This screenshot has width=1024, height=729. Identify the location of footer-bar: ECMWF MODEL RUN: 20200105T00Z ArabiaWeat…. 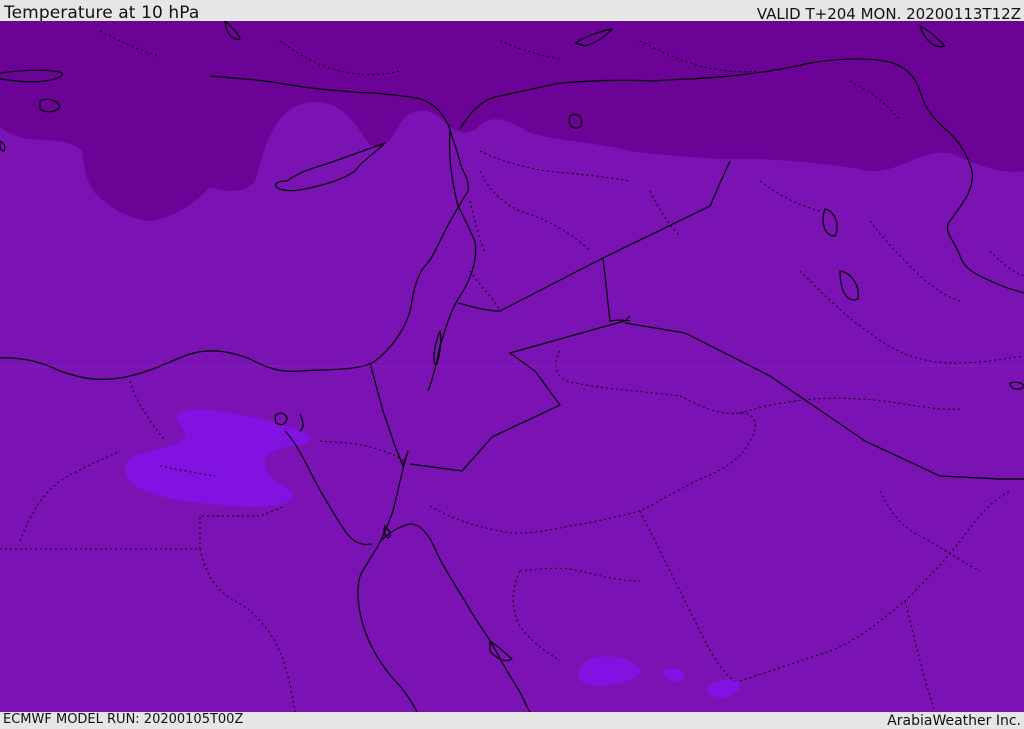
(512, 720).